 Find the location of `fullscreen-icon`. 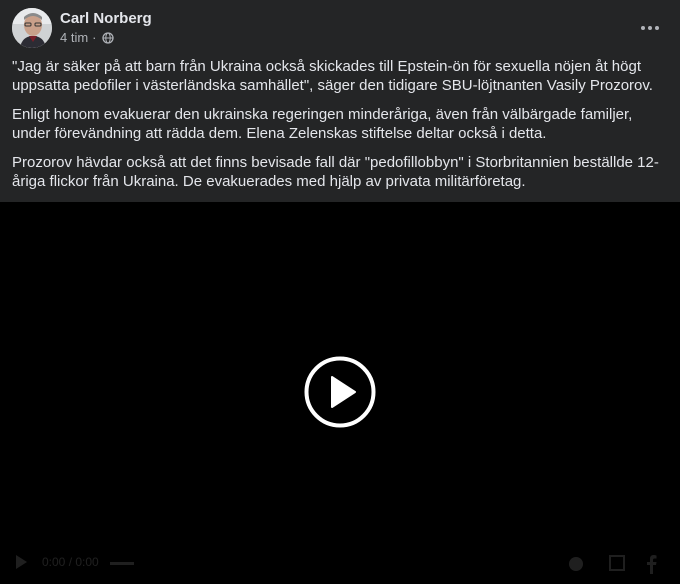

fullscreen-icon is located at coordinates (617, 563).